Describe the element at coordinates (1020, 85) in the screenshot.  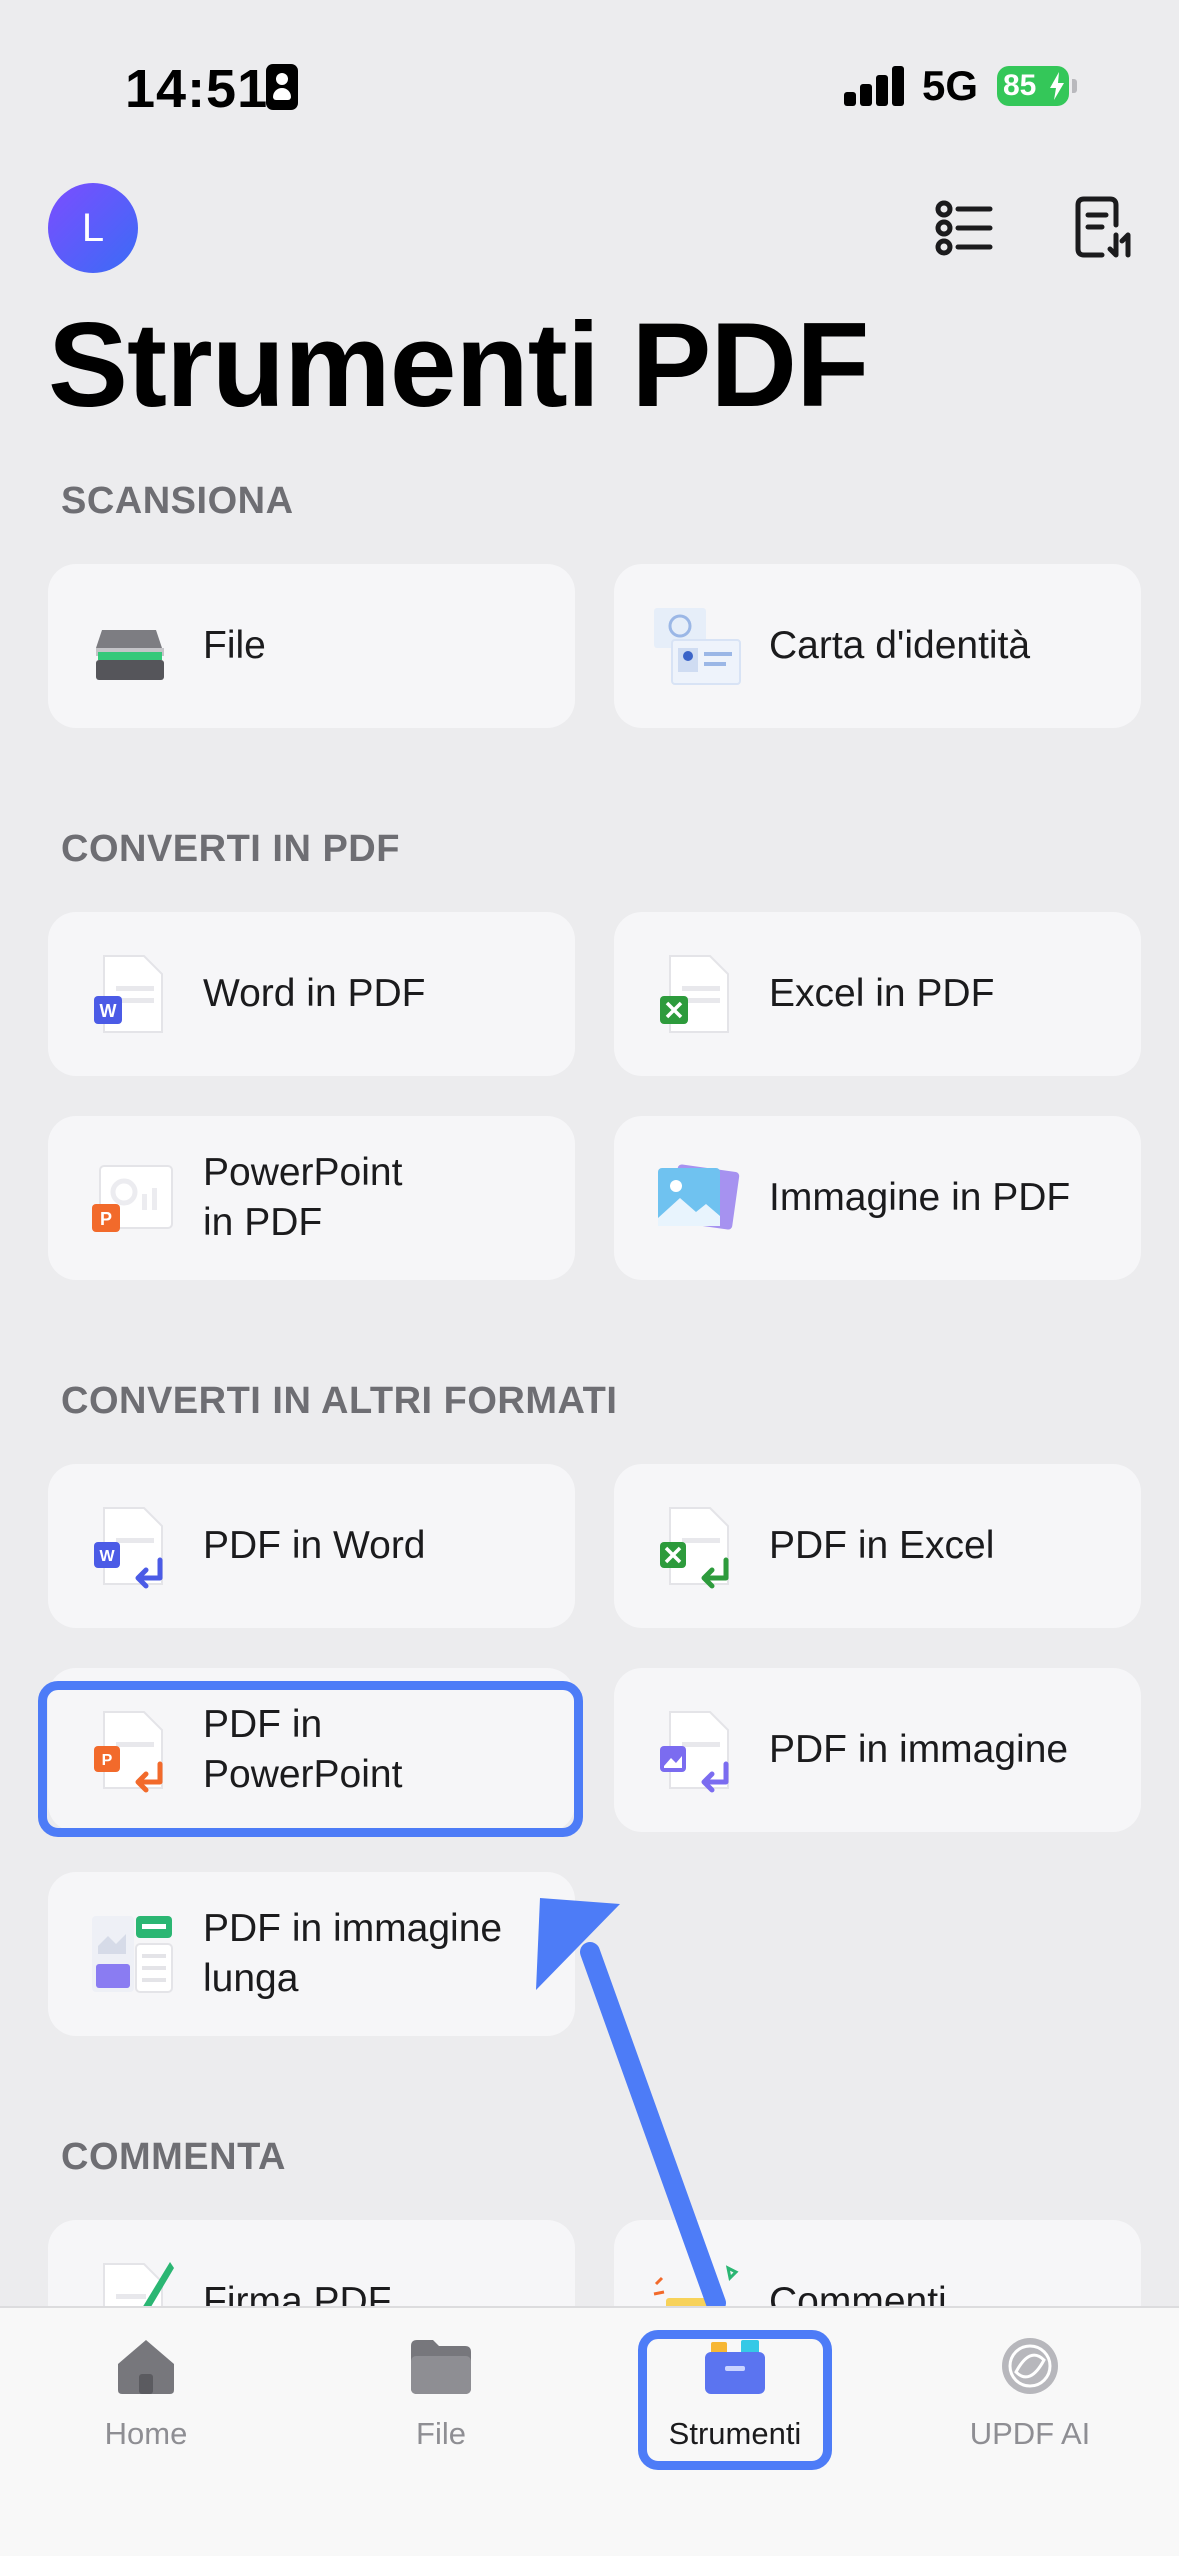
I see `battery-level: 85` at that location.